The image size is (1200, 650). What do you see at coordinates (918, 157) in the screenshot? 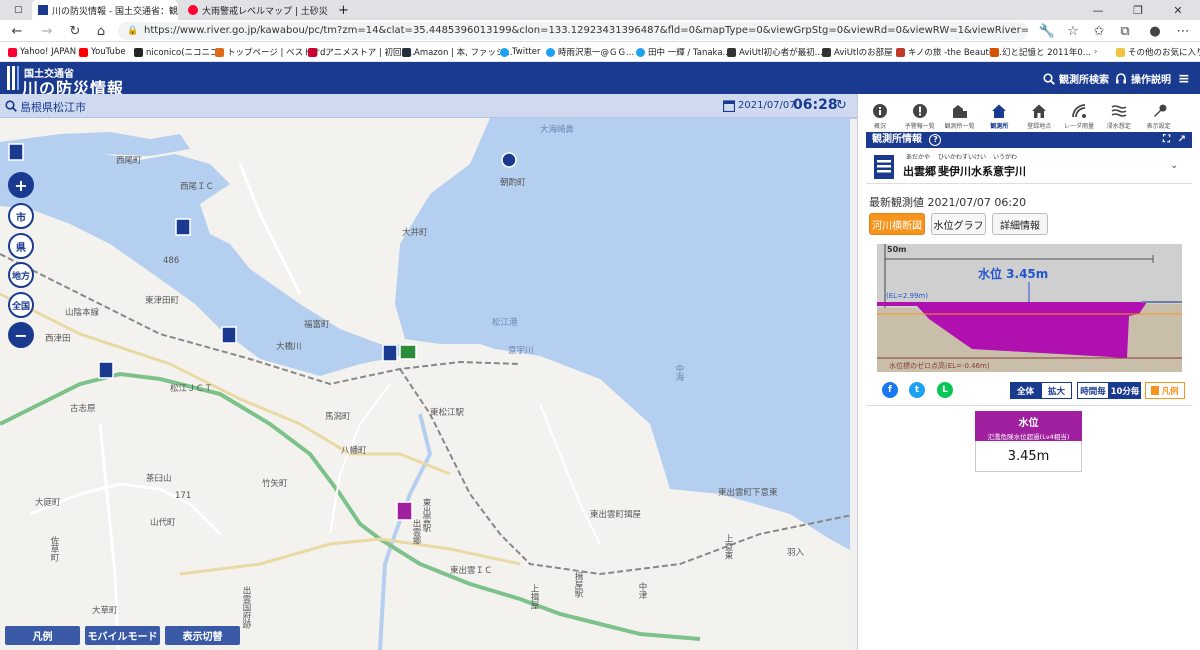
I see `station-name-ruby: あだかや` at bounding box center [918, 157].